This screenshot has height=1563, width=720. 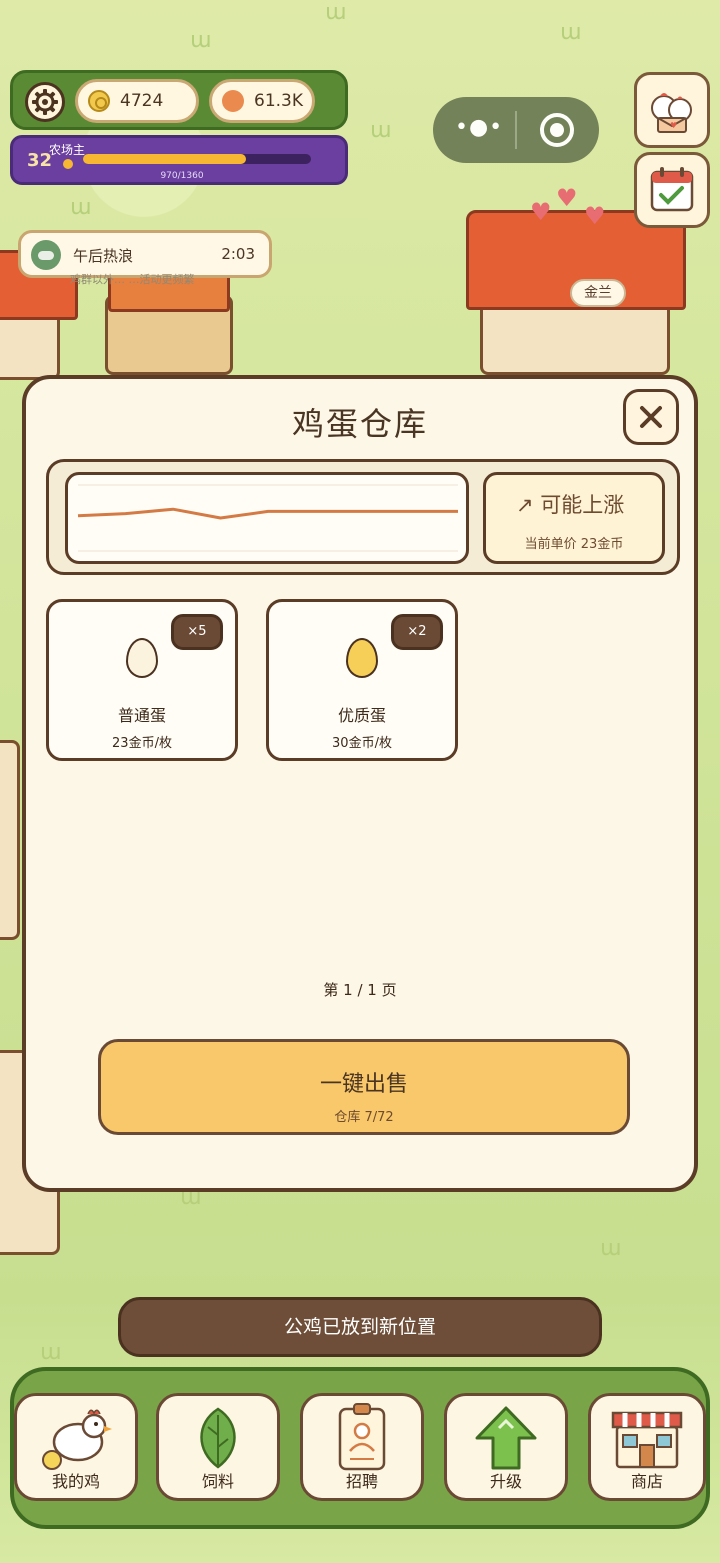 What do you see at coordinates (197, 632) in the screenshot?
I see `egg-count-badge: ×5` at bounding box center [197, 632].